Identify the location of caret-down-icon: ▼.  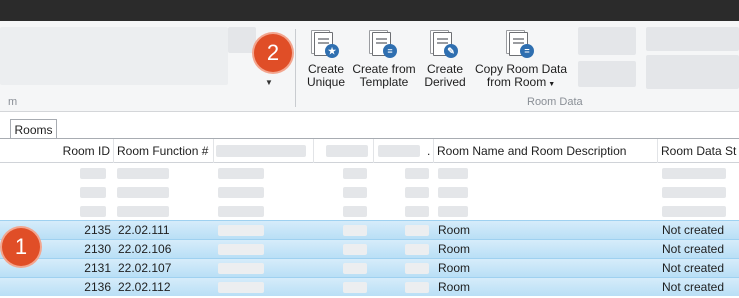
(551, 84).